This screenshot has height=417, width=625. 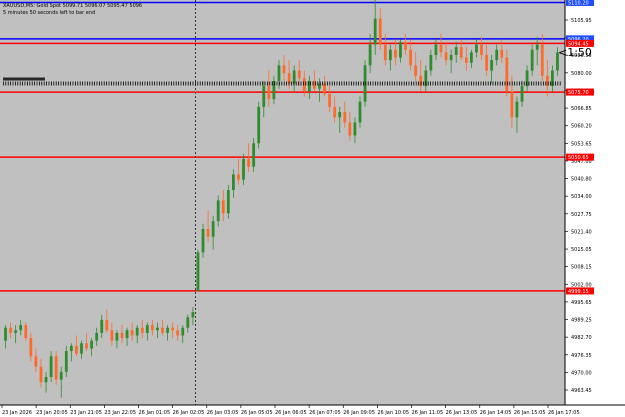 What do you see at coordinates (595, 202) in the screenshot?
I see `price-axis` at bounding box center [595, 202].